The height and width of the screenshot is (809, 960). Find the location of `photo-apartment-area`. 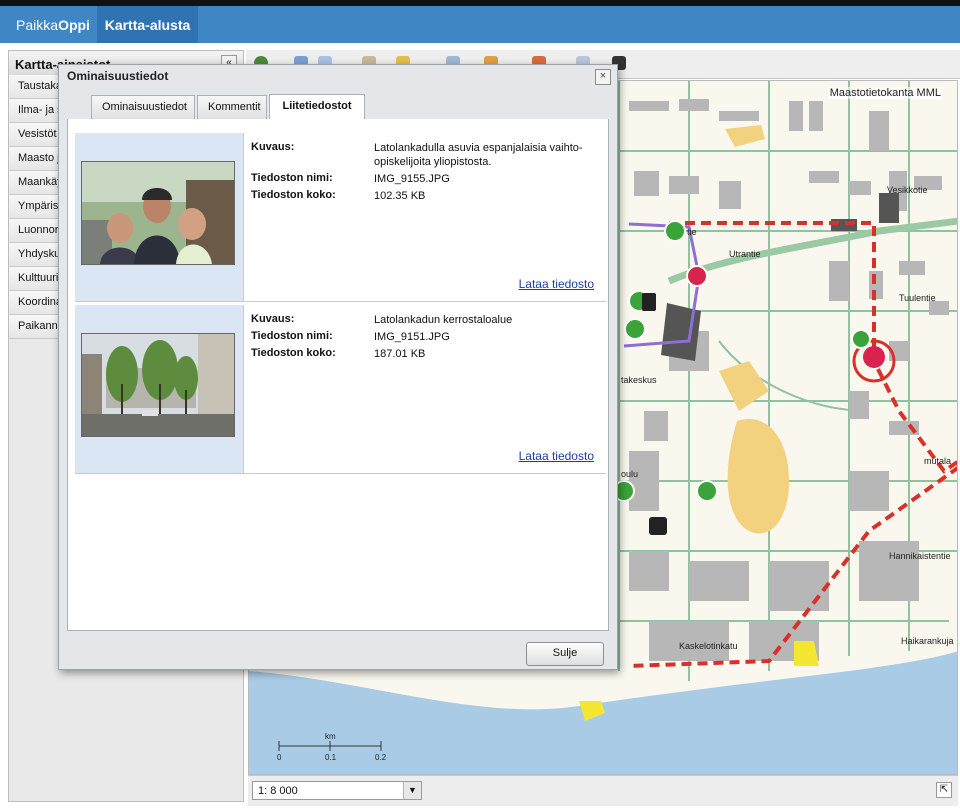

photo-apartment-area is located at coordinates (158, 385).